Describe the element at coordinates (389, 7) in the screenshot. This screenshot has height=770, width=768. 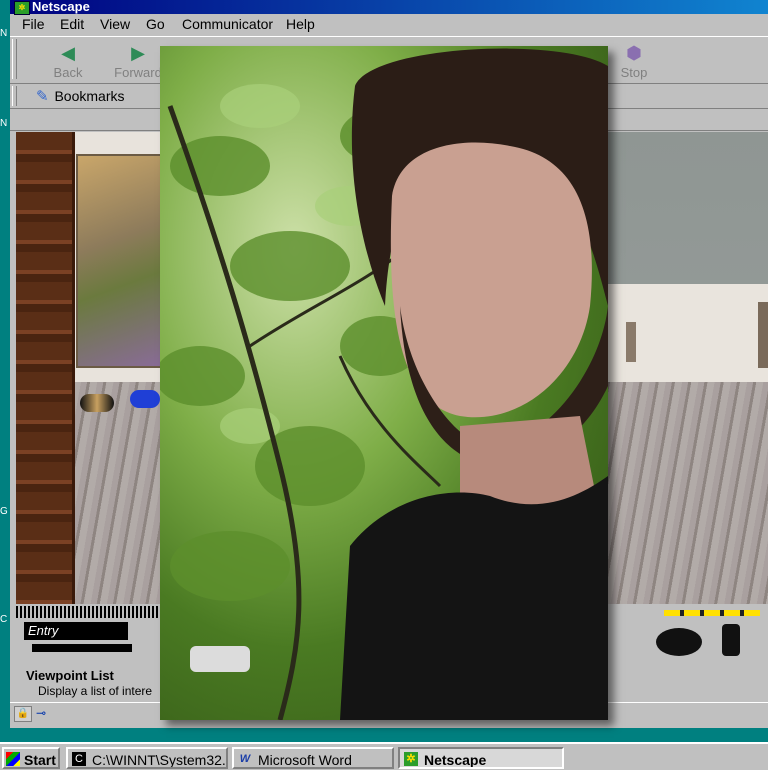
I see `title-bar: ✲ Netscape` at that location.